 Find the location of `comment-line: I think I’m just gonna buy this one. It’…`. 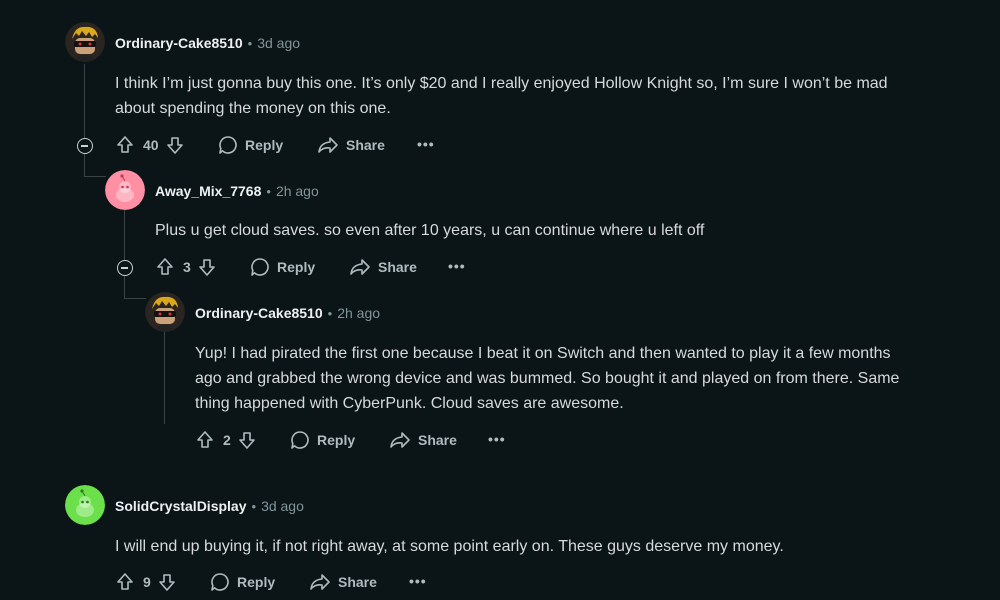

comment-line: I think I’m just gonna buy this one. It’… is located at coordinates (501, 83).